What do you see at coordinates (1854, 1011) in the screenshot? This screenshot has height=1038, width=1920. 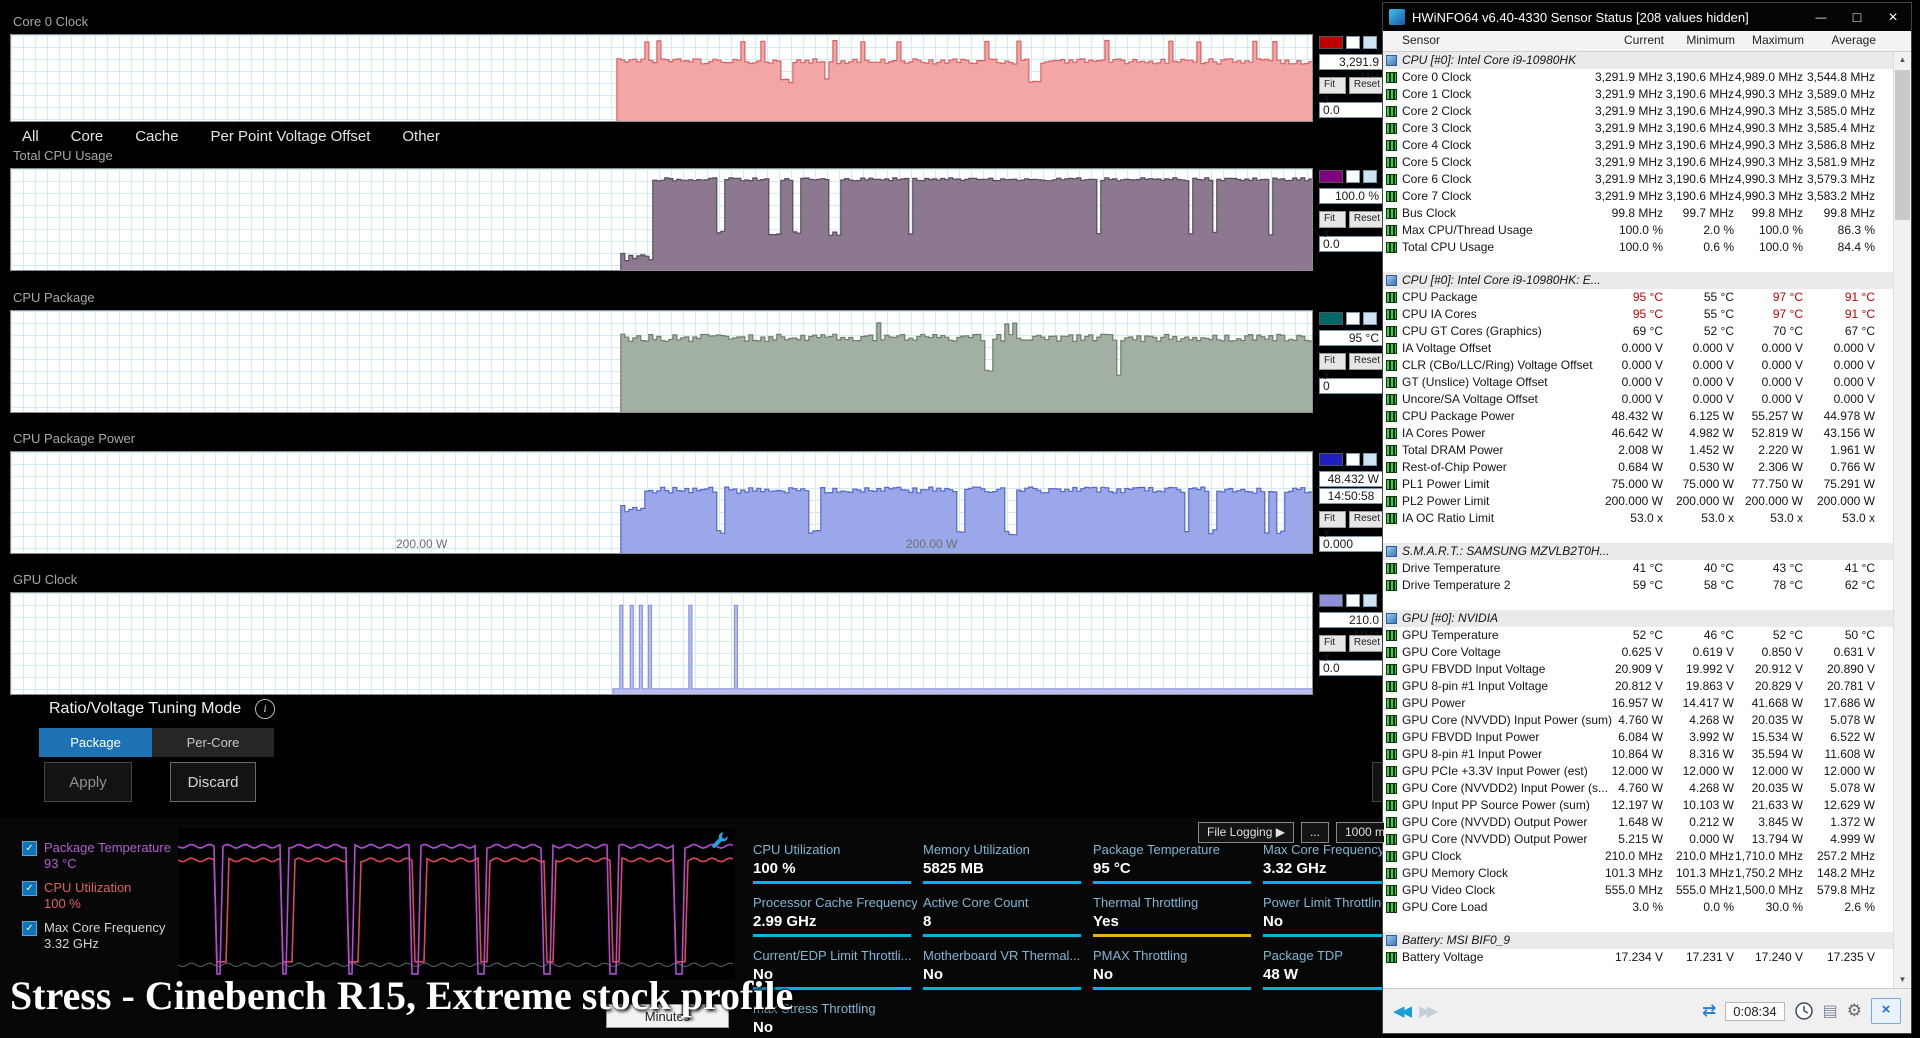 I see `settings-gear-icon` at bounding box center [1854, 1011].